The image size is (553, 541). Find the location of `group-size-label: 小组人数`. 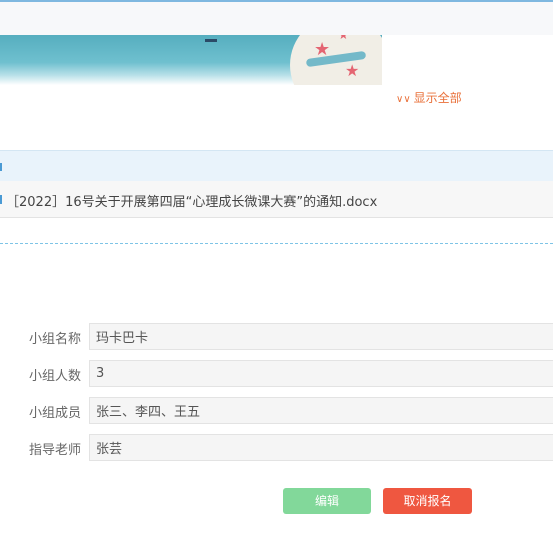

group-size-label: 小组人数 is located at coordinates (54, 376).